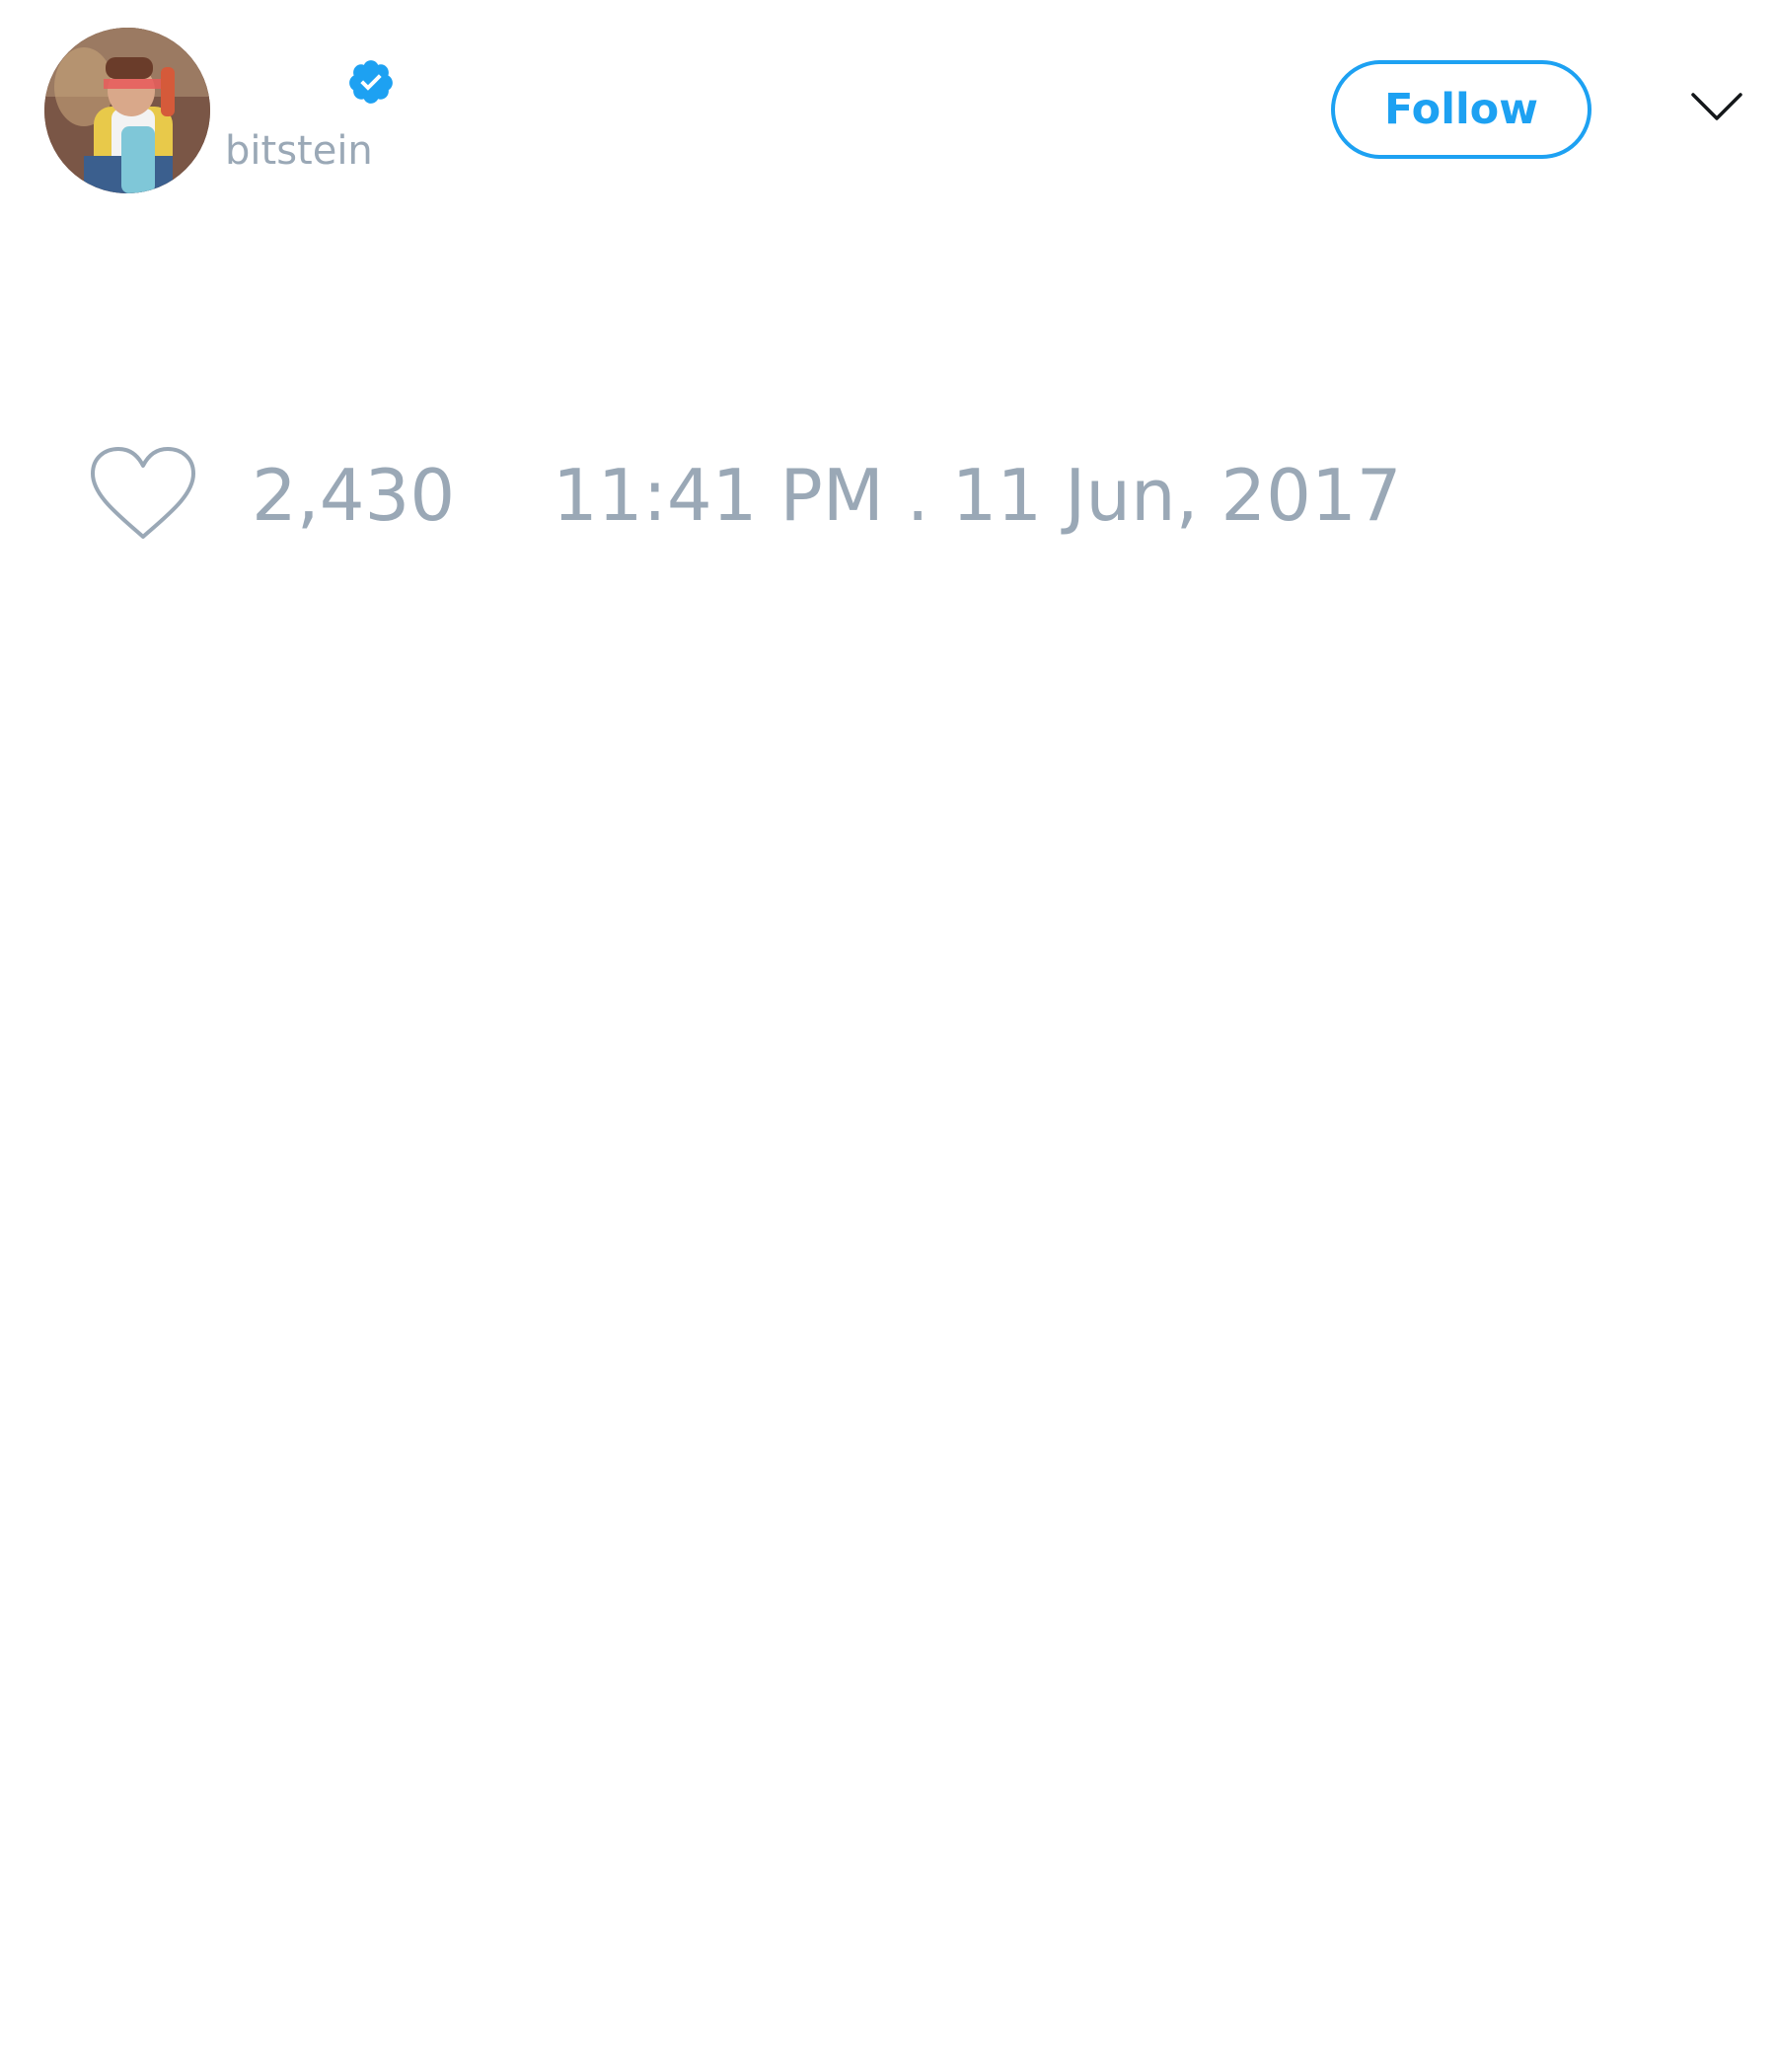 The width and height of the screenshot is (1776, 2072). What do you see at coordinates (978, 496) in the screenshot?
I see `tweet-timestamp: 11:41 PM . 11 Jun, 2017` at bounding box center [978, 496].